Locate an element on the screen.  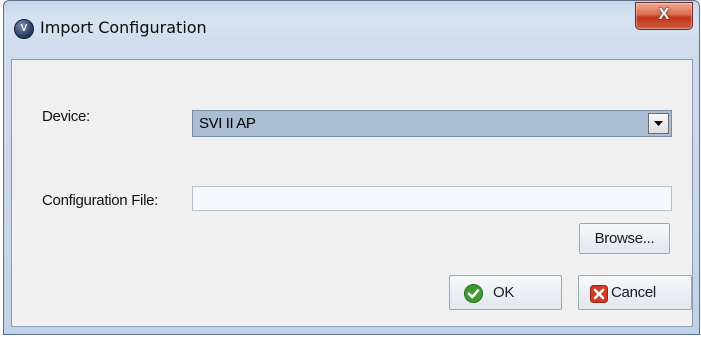
close-icon: X is located at coordinates (664, 14).